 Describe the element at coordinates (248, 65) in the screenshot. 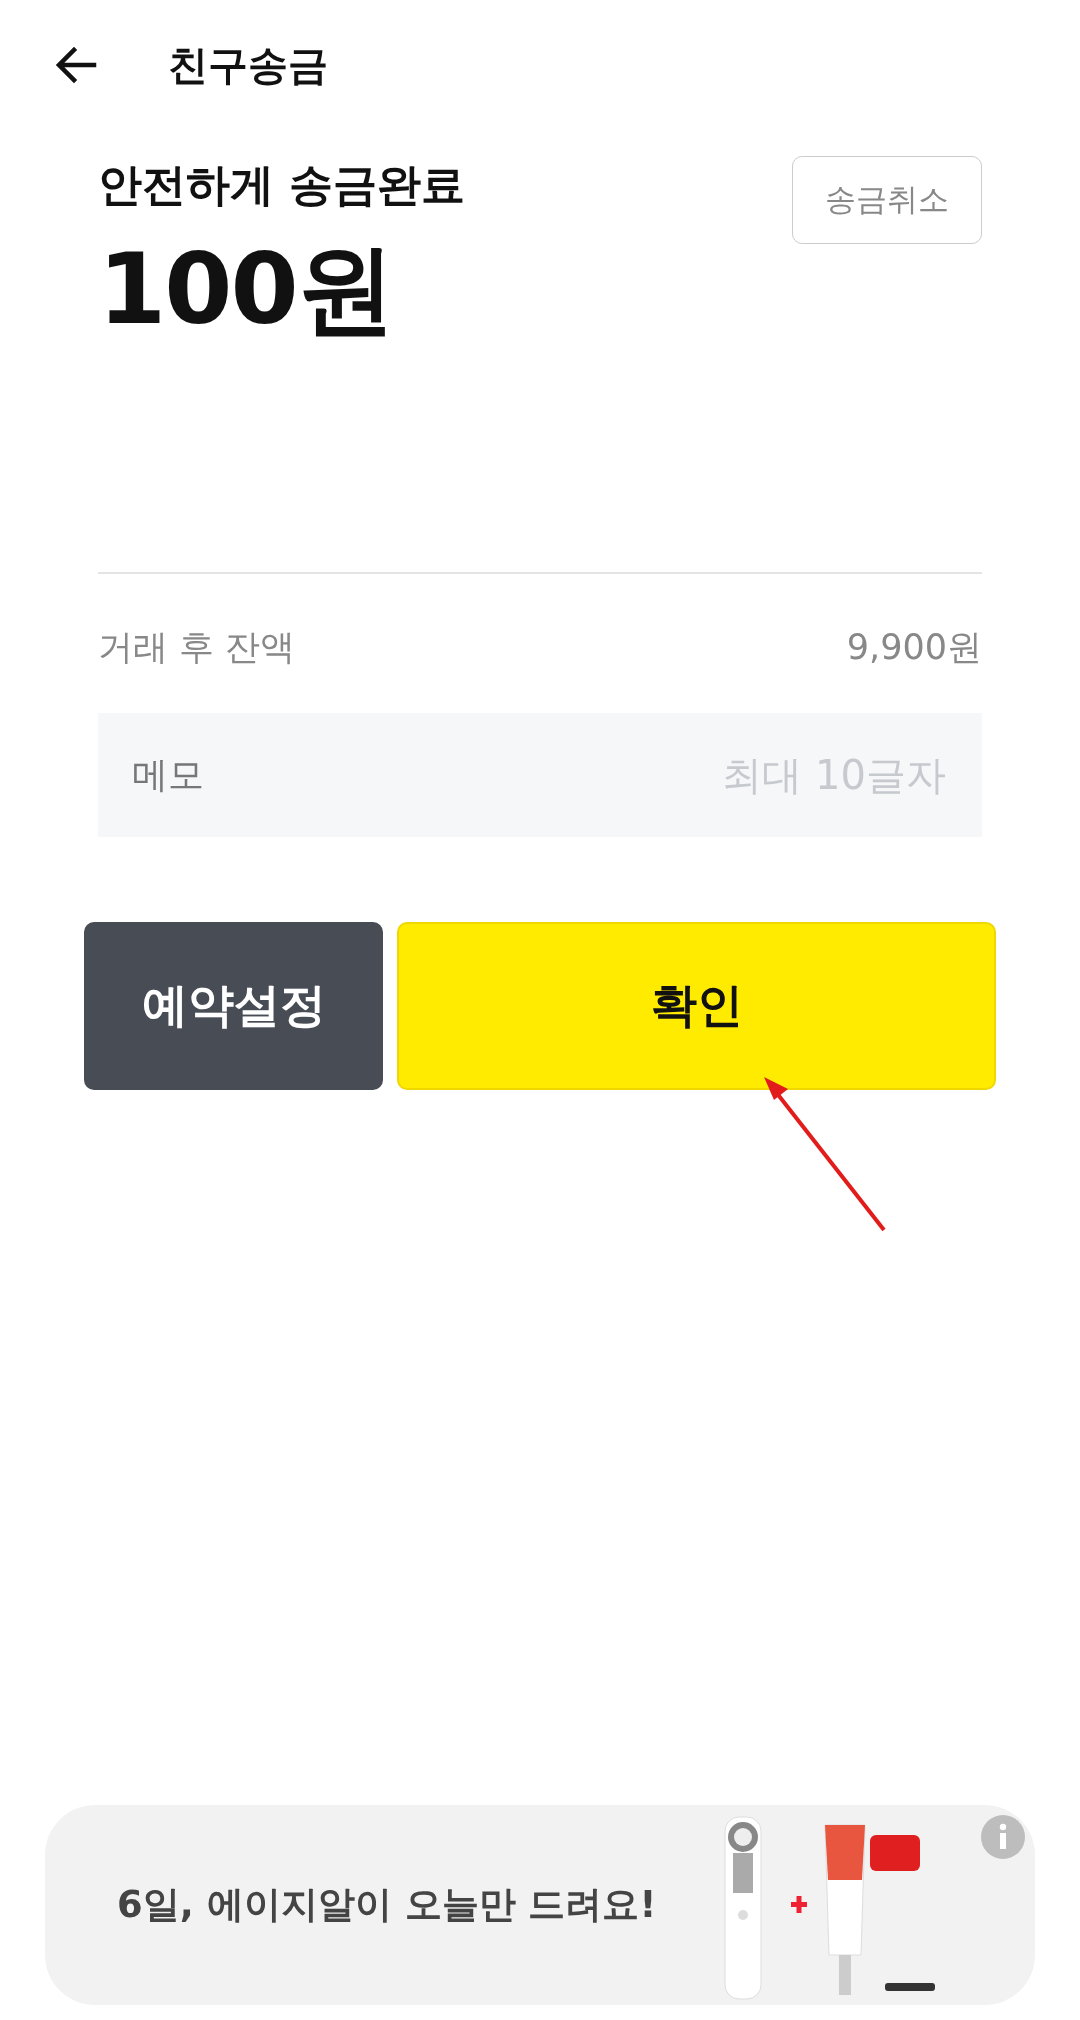

I see `screen-title: 친구송금` at that location.